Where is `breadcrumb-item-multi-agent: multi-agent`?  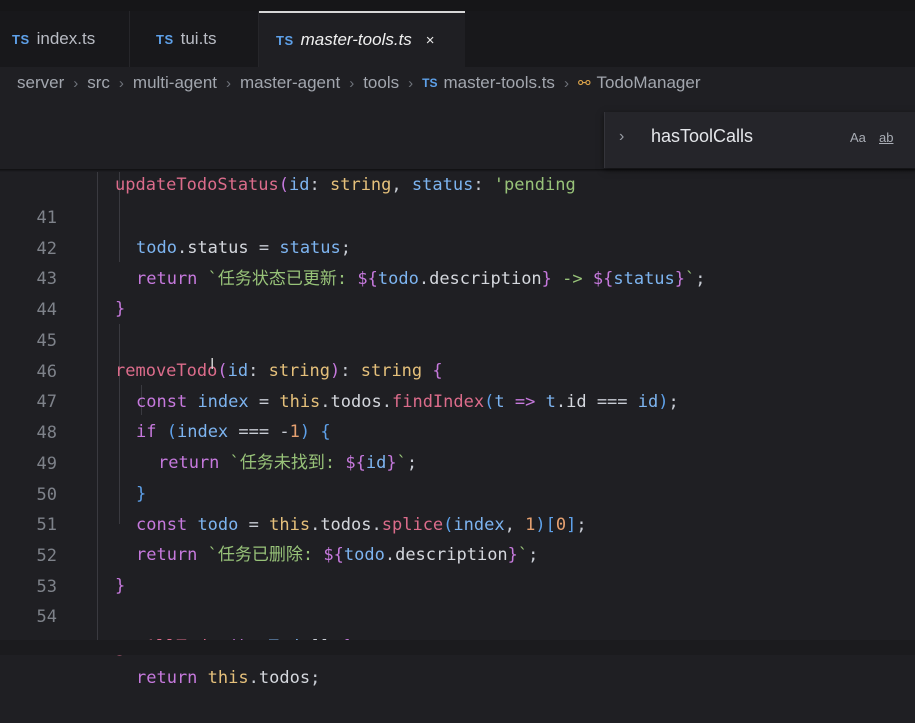
breadcrumb-item-multi-agent: multi-agent is located at coordinates (175, 83).